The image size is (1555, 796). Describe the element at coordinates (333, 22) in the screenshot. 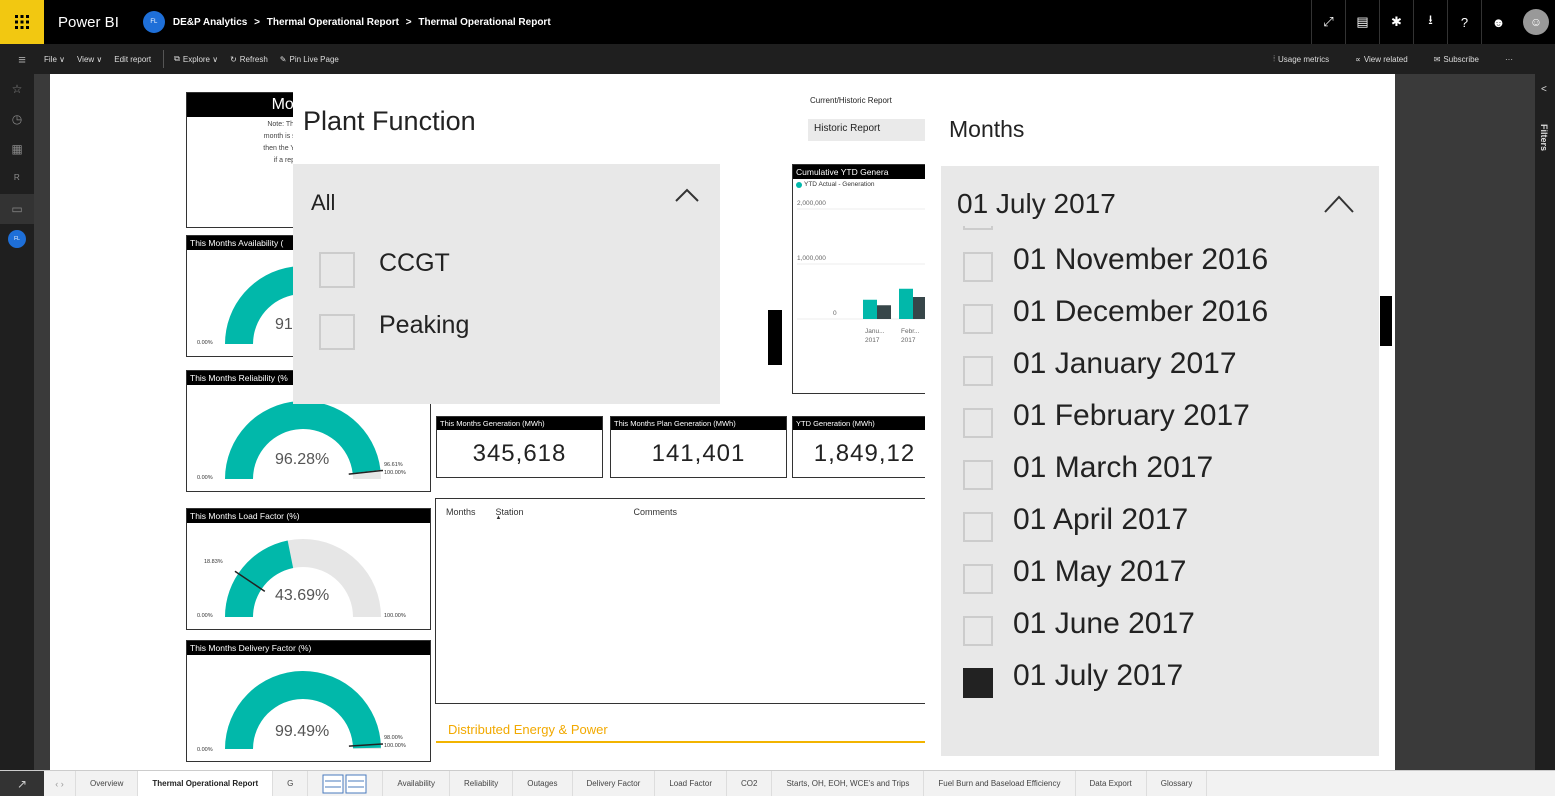

I see `breadcrumb-report: Thermal Operational Report` at that location.